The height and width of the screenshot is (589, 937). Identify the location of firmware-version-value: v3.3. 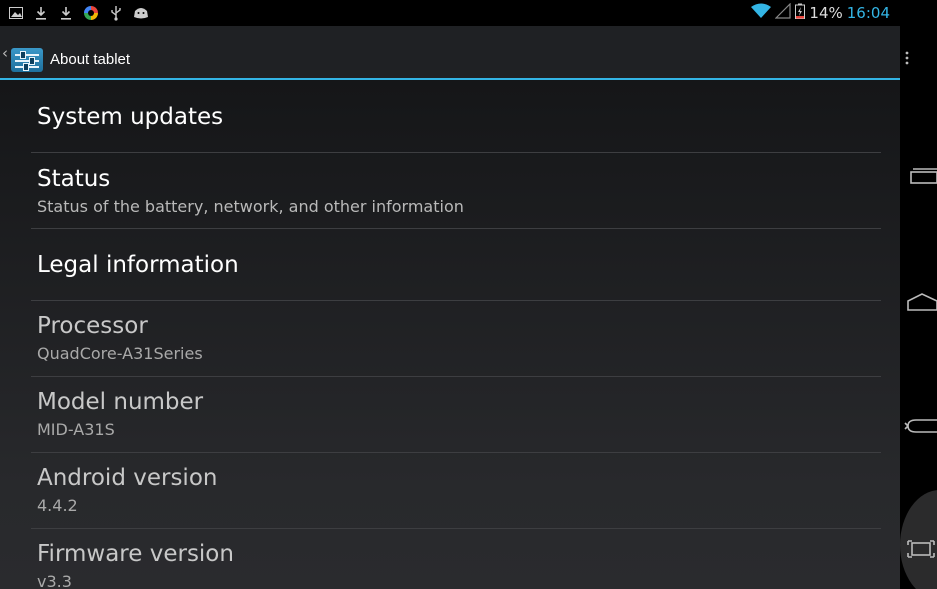
(54, 580).